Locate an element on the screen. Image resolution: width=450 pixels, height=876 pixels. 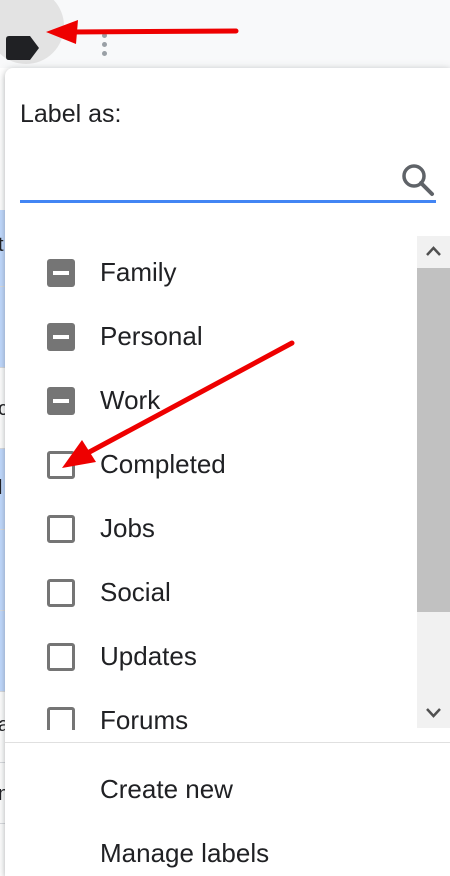
label-option-family: Family is located at coordinates (210, 270).